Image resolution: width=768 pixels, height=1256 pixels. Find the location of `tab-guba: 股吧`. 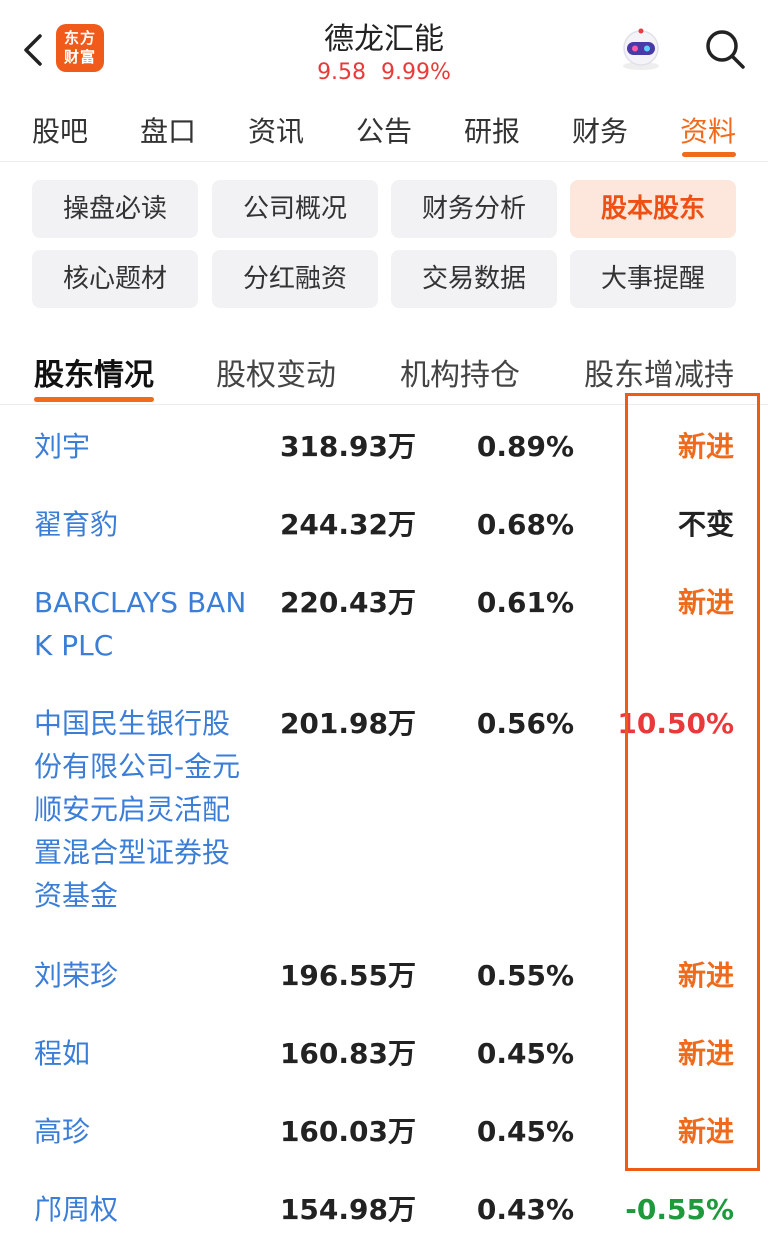

tab-guba: 股吧 is located at coordinates (60, 130).